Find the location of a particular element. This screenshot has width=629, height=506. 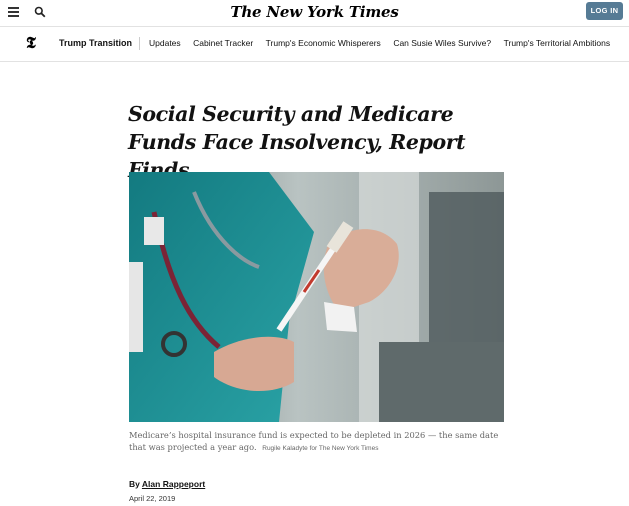

nav-link-territorial-ambitions: Trump's Territorial Ambitions is located at coordinates (557, 43).